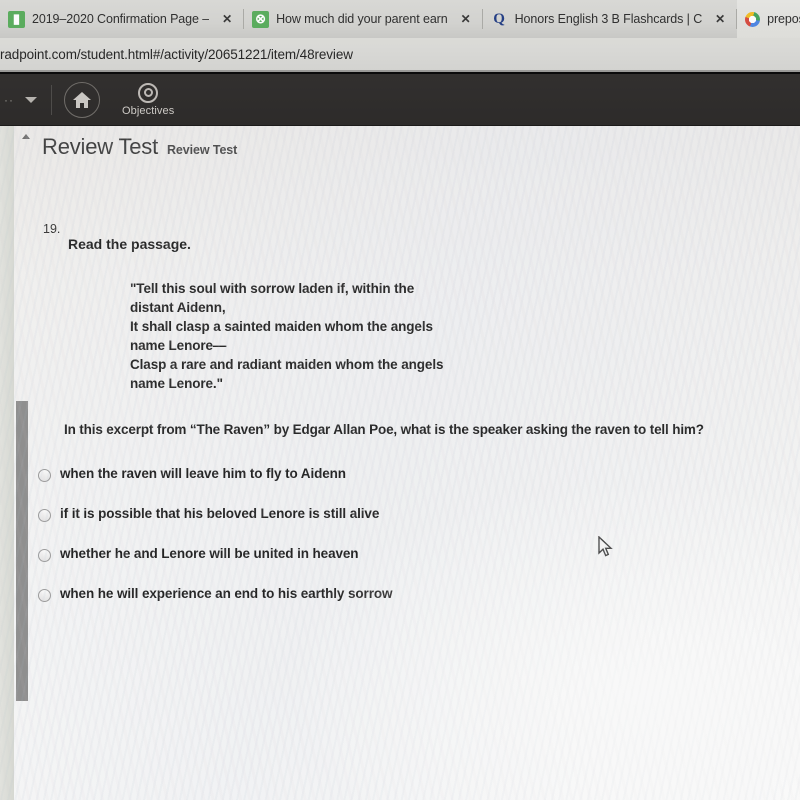 The image size is (800, 800). I want to click on quizlet-icon: ⊗, so click(261, 19).